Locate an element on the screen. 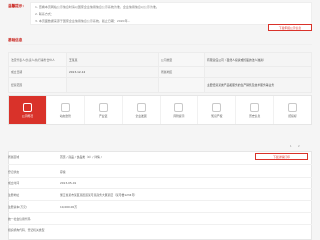 Image resolution: width=320 pixels, height=240 pixels. risk-icon is located at coordinates (179, 107).